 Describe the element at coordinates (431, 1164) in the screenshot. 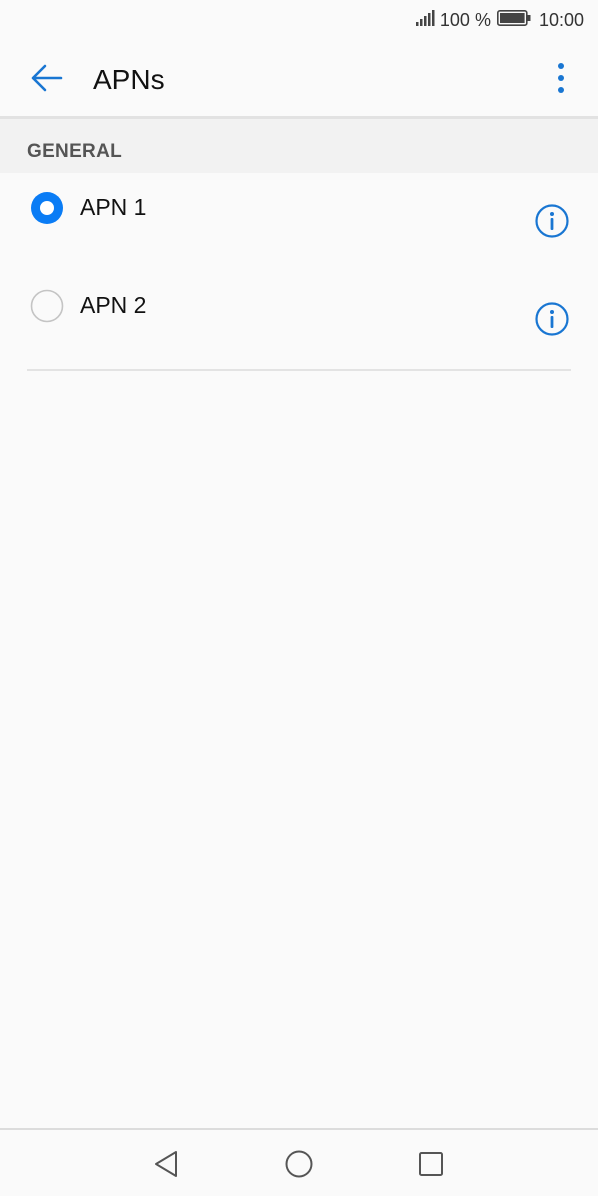

I see `nav-recent-icon` at that location.